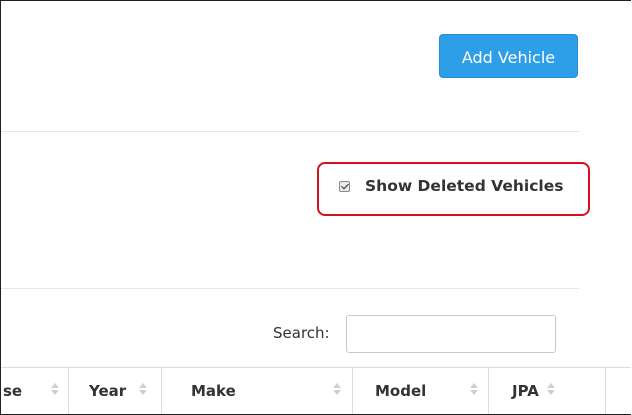  What do you see at coordinates (344, 186) in the screenshot?
I see `show-deleted-checkbox` at bounding box center [344, 186].